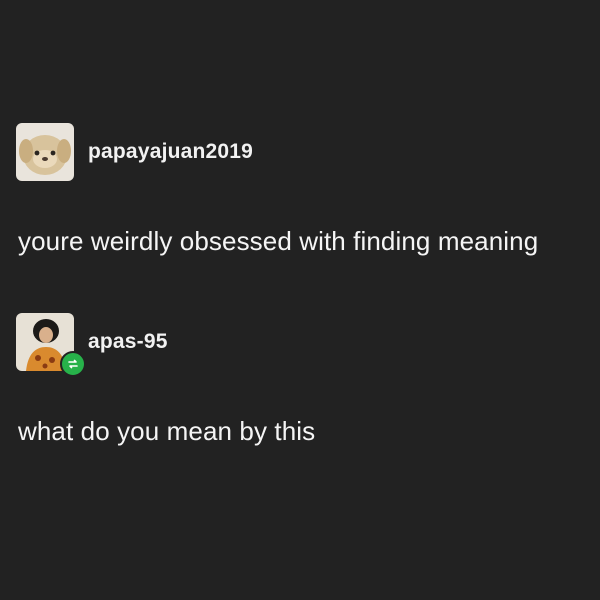  Describe the element at coordinates (300, 344) in the screenshot. I see `post-header: apas-95` at that location.